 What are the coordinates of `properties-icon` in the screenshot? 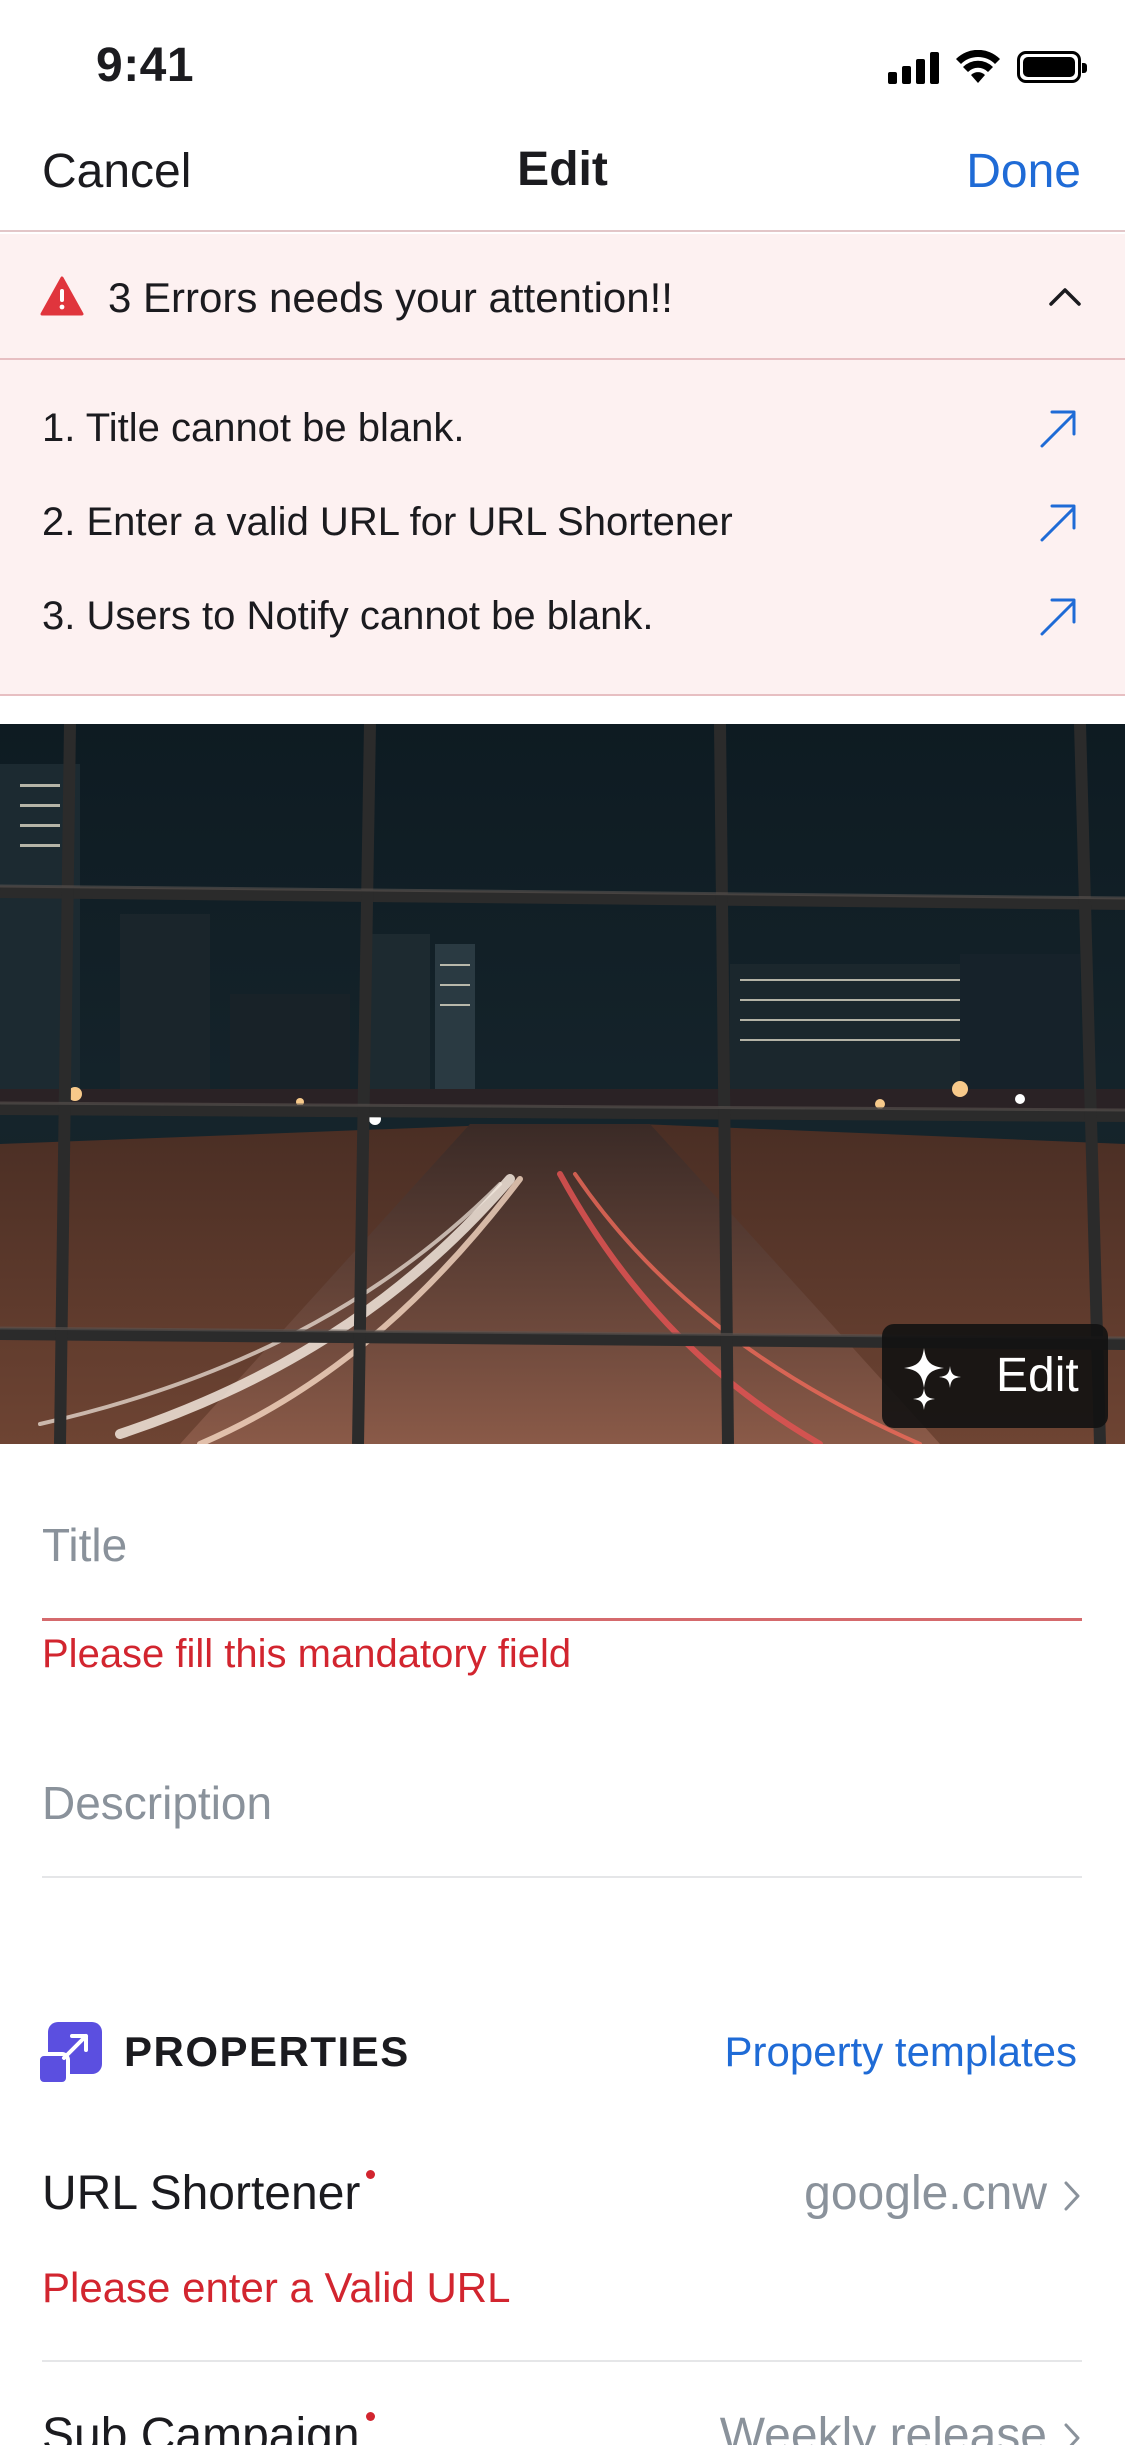 It's located at (70, 2053).